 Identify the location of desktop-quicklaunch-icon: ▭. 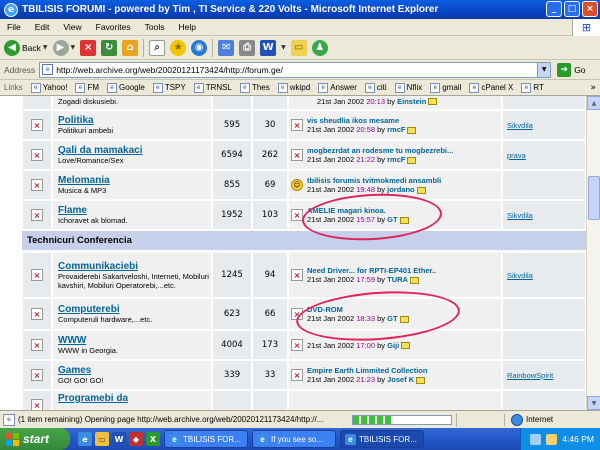
(102, 439).